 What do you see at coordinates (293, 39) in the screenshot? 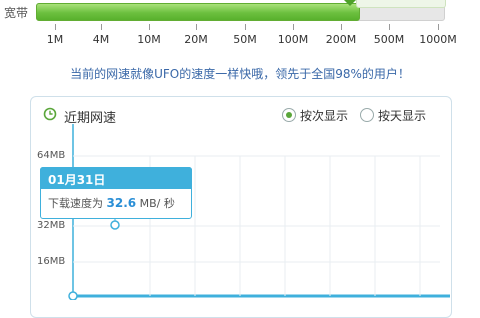
I see `speed-scale-label: 100M` at bounding box center [293, 39].